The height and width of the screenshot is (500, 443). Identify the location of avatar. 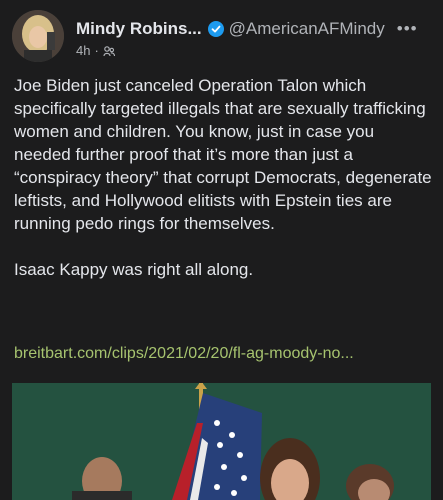
(38, 36).